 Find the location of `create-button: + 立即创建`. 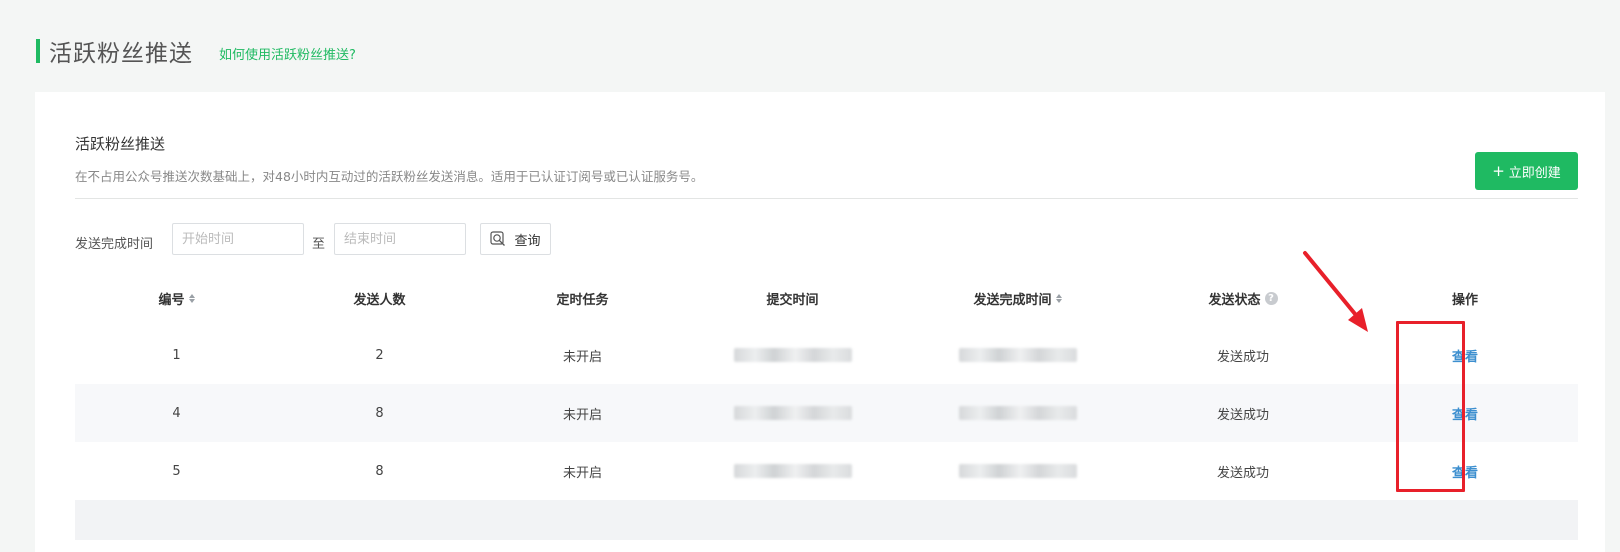

create-button: + 立即创建 is located at coordinates (1526, 171).